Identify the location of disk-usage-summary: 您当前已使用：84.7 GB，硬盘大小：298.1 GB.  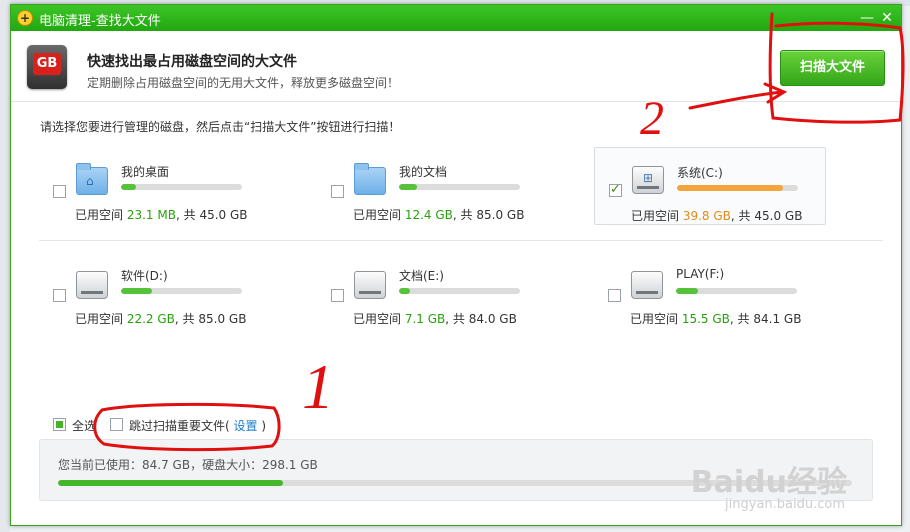
(188, 465).